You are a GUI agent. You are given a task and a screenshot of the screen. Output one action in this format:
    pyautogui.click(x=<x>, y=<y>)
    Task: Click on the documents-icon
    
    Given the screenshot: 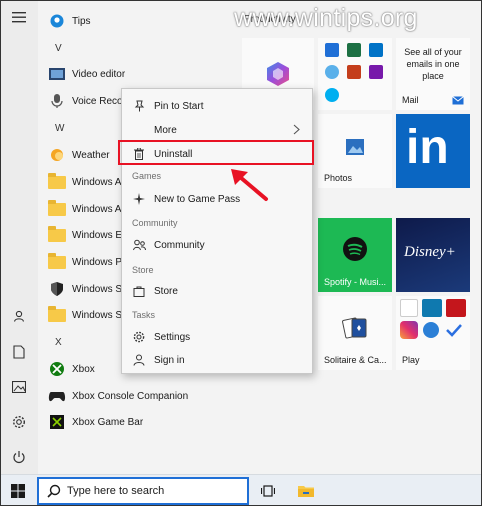 What is the action you would take?
    pyautogui.click(x=19, y=352)
    